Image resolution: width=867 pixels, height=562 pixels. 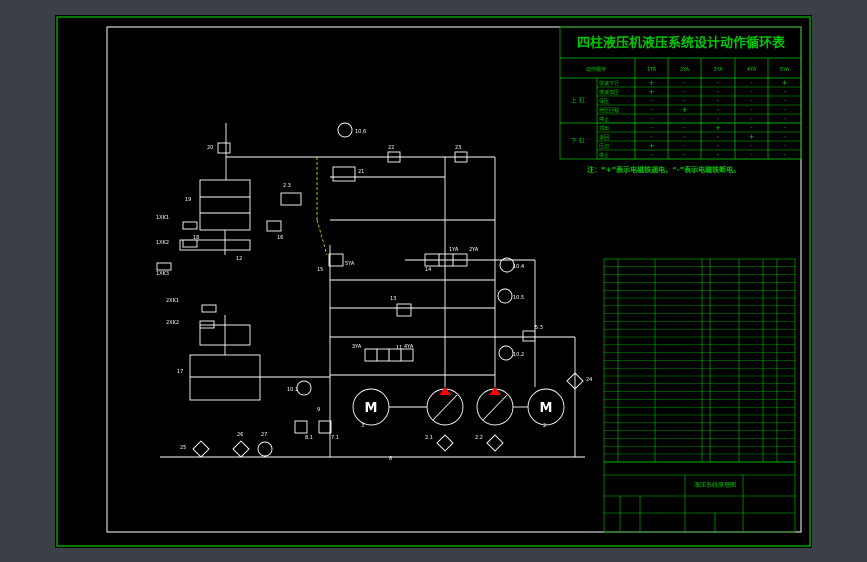 What do you see at coordinates (371, 408) in the screenshot?
I see `motor-left-label: M` at bounding box center [371, 408].